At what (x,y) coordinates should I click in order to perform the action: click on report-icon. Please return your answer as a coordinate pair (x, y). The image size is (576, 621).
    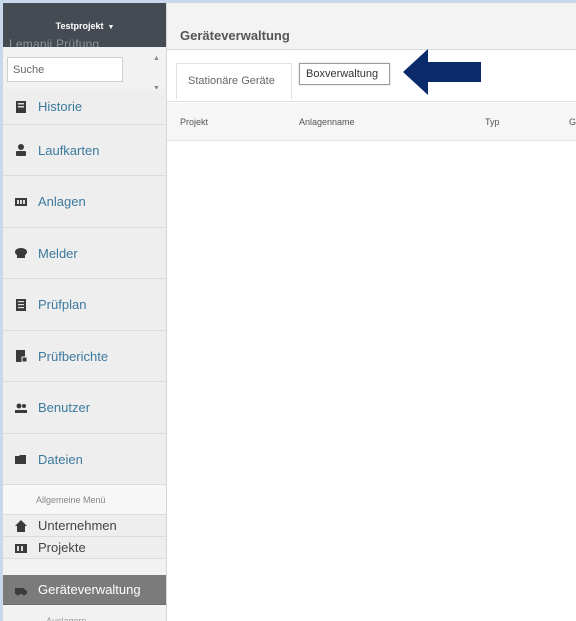
    Looking at the image, I should click on (21, 356).